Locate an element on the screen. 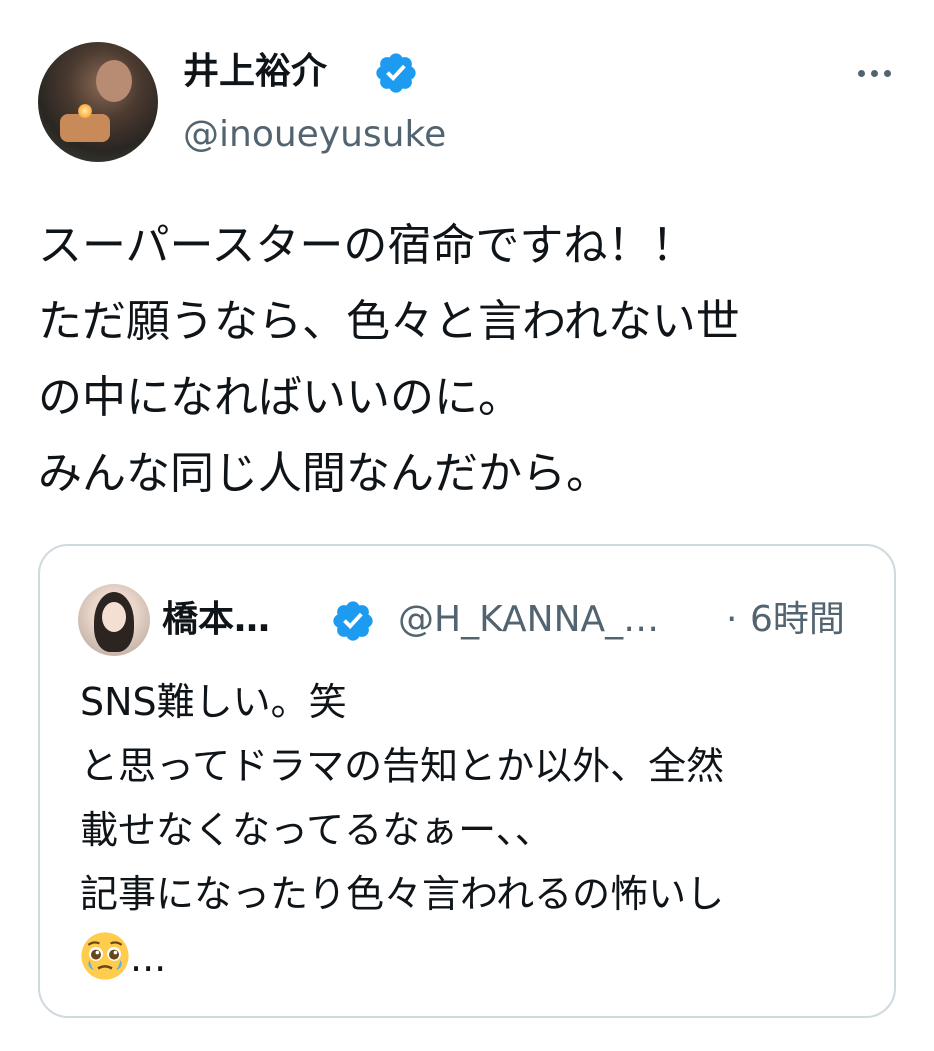 The width and height of the screenshot is (934, 1051). author-handle: @inoueyusuke is located at coordinates (314, 135).